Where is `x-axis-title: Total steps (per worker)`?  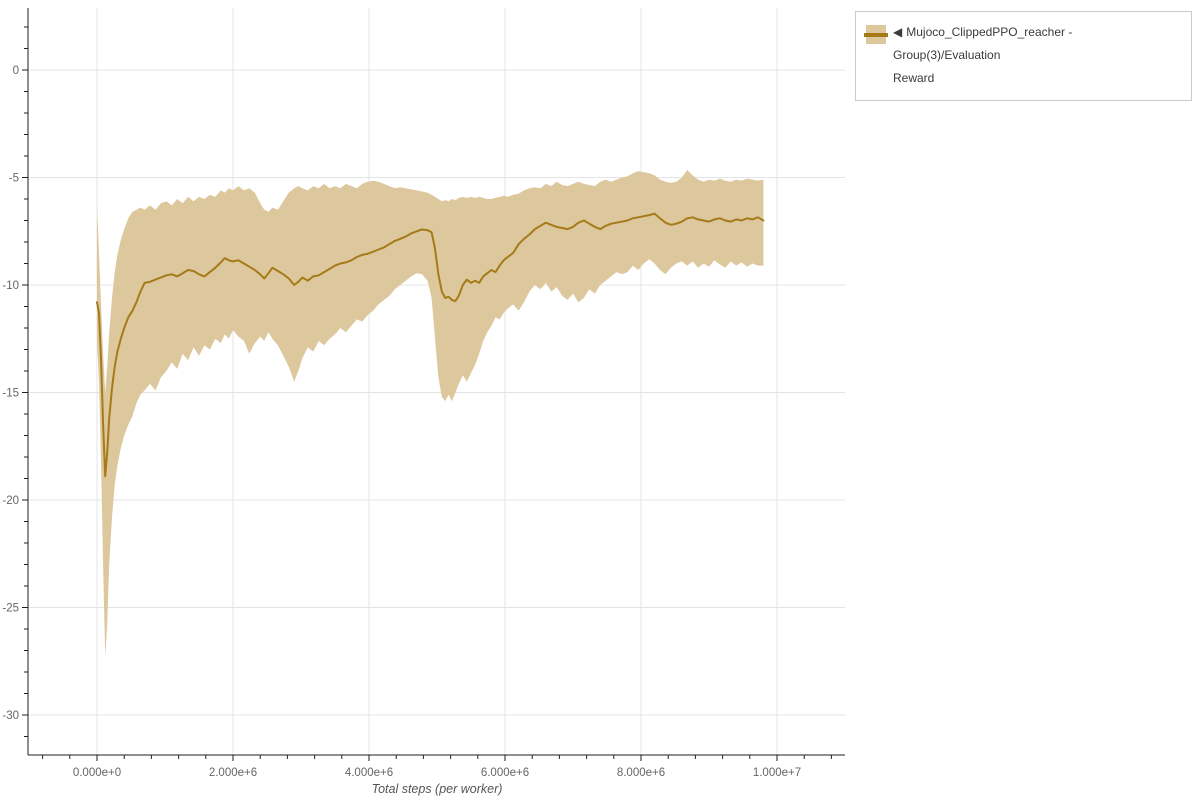 x-axis-title: Total steps (per worker) is located at coordinates (437, 789).